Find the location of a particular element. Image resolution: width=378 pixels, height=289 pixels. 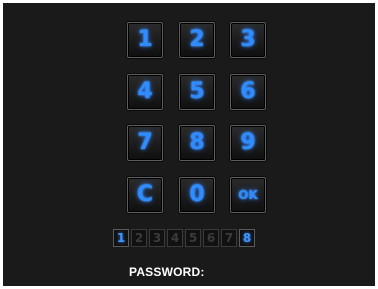

key-1-label: 1 is located at coordinates (145, 39).